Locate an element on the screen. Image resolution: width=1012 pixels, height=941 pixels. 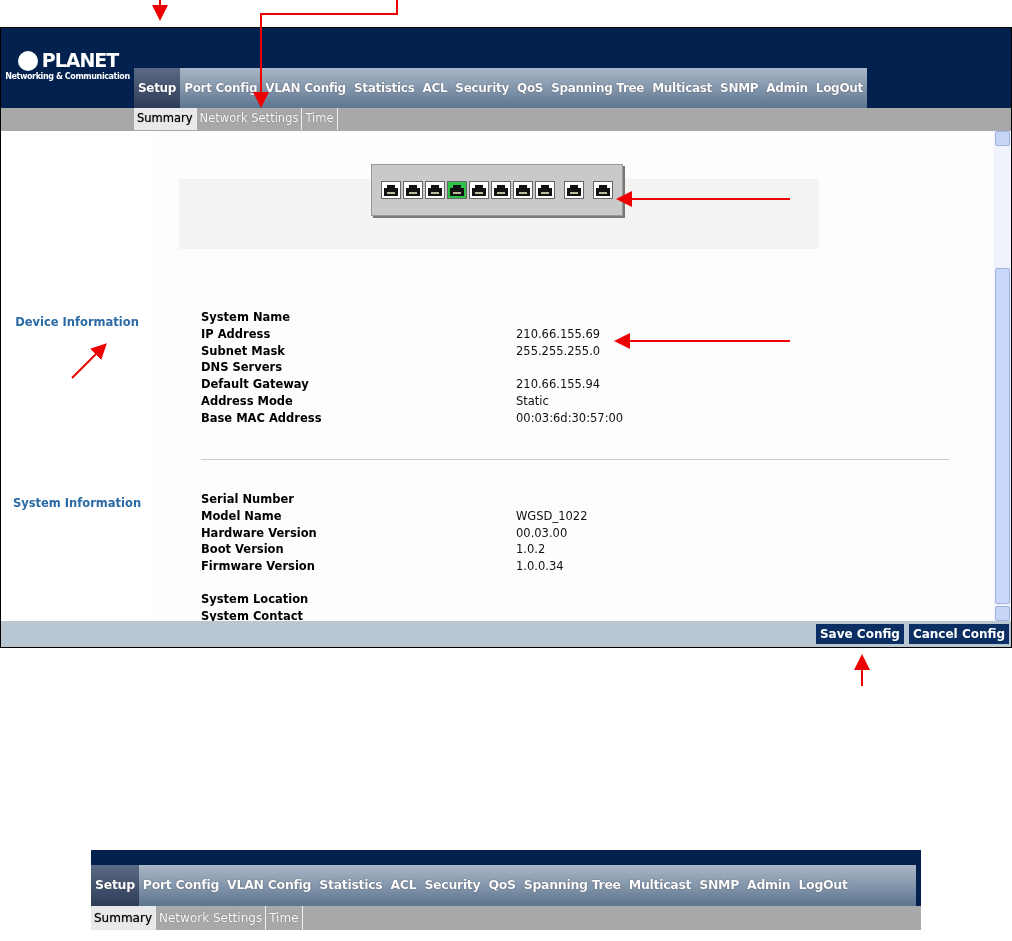
field-value: 210.66.155.69 is located at coordinates (558, 334).